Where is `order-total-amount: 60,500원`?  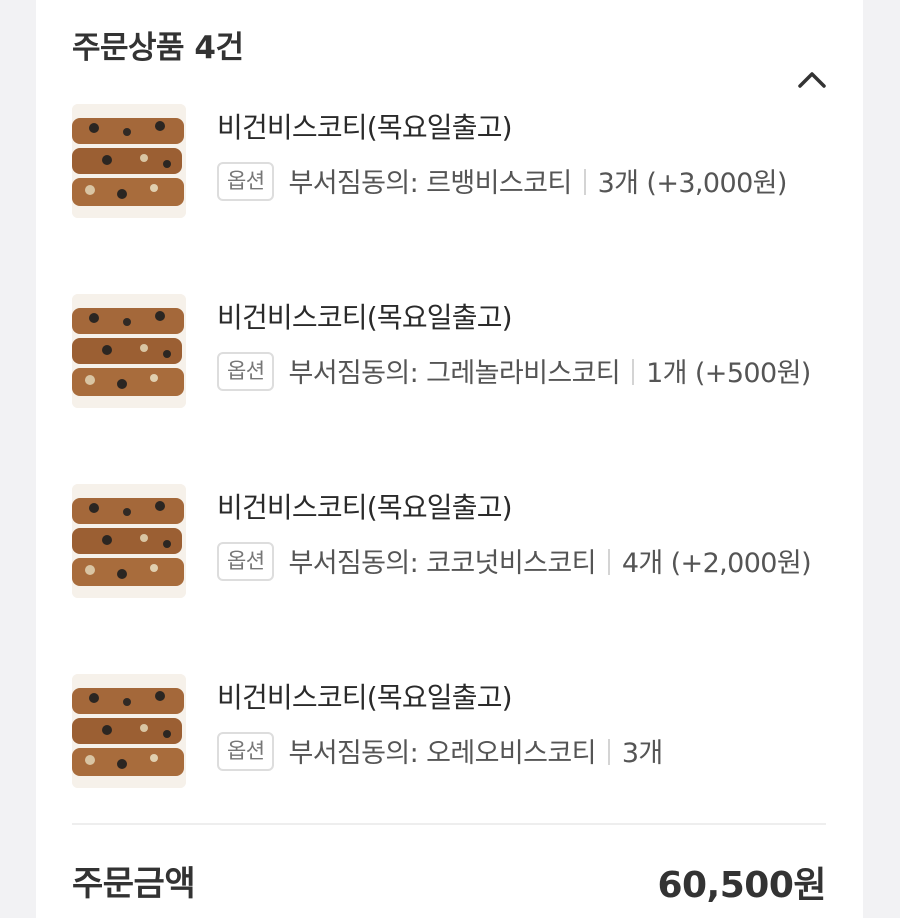 order-total-amount: 60,500원 is located at coordinates (741, 885).